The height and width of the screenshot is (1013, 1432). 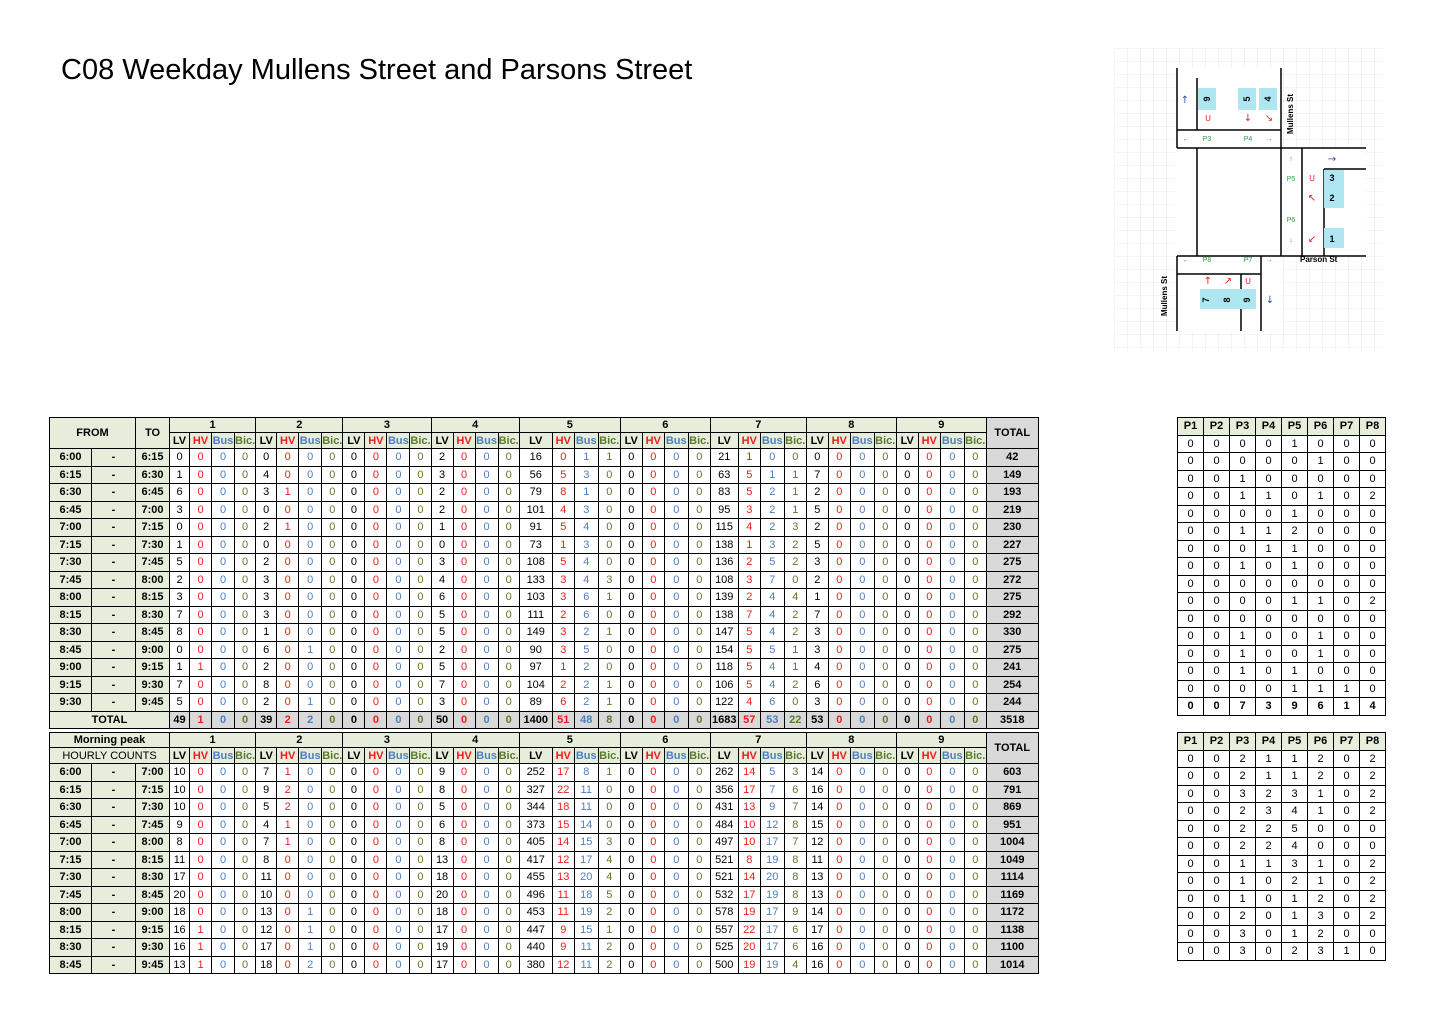 I want to click on cell-bic: 1, so click(x=609, y=929).